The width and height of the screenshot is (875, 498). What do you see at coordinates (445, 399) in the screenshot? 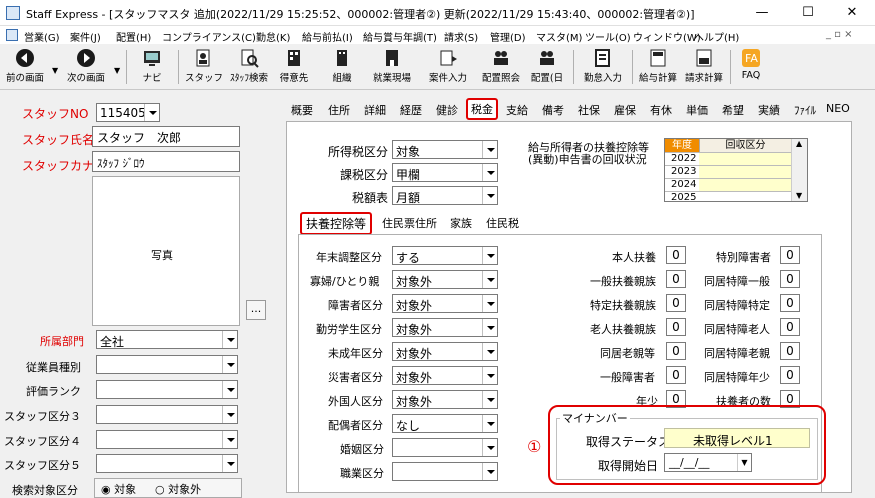
I see `dep-select-6: 対象外` at bounding box center [445, 399].